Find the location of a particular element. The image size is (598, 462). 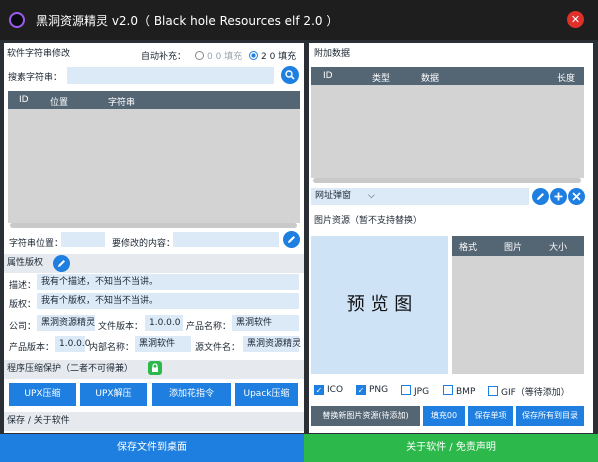

search-input is located at coordinates (170, 75).